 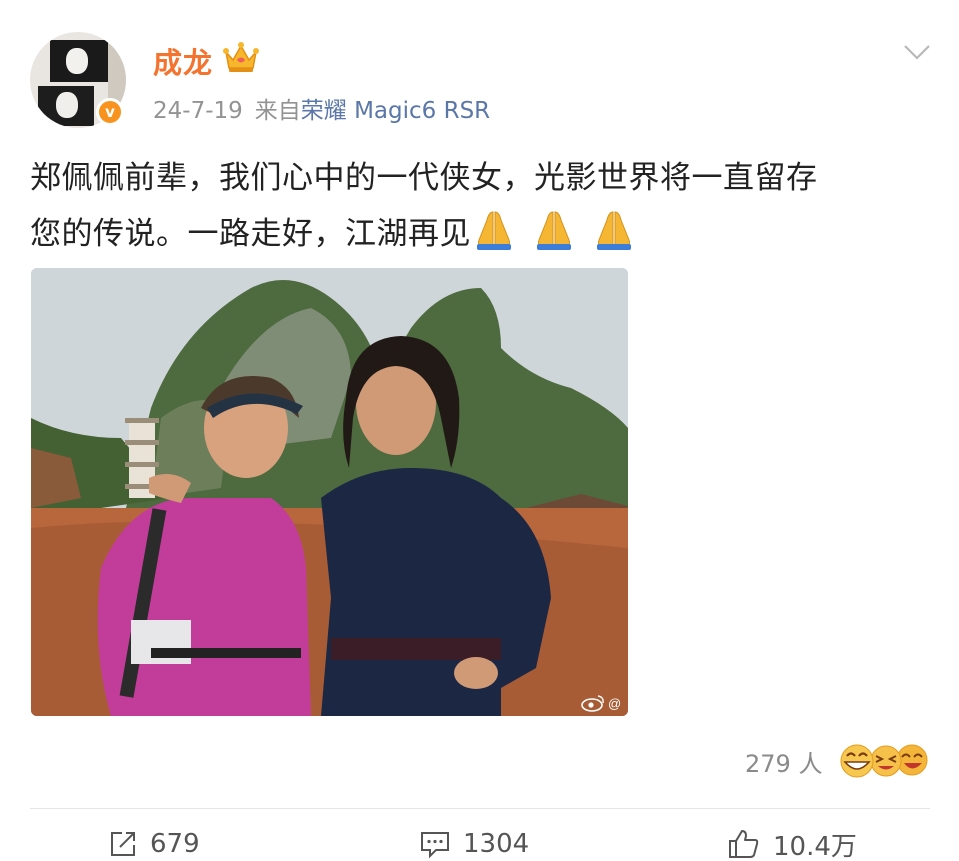 I want to click on like-count: 10.4万, so click(x=815, y=846).